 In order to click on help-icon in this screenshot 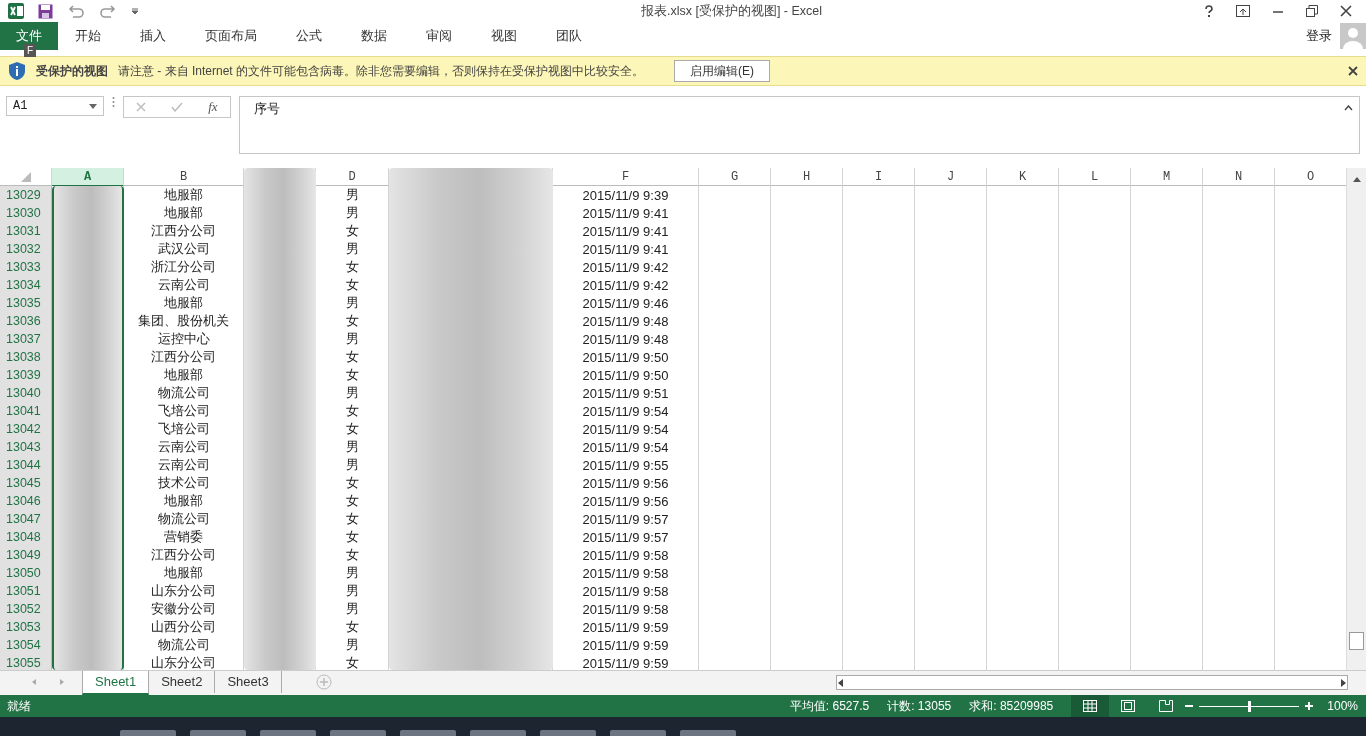, I will do `click(1209, 11)`.